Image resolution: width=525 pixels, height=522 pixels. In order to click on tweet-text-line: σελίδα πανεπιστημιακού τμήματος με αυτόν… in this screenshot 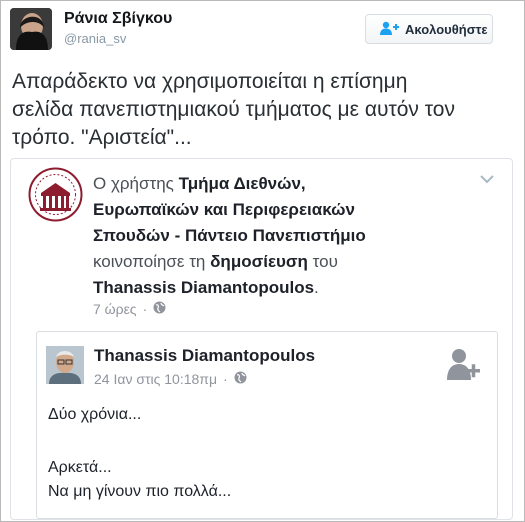, I will do `click(233, 109)`.